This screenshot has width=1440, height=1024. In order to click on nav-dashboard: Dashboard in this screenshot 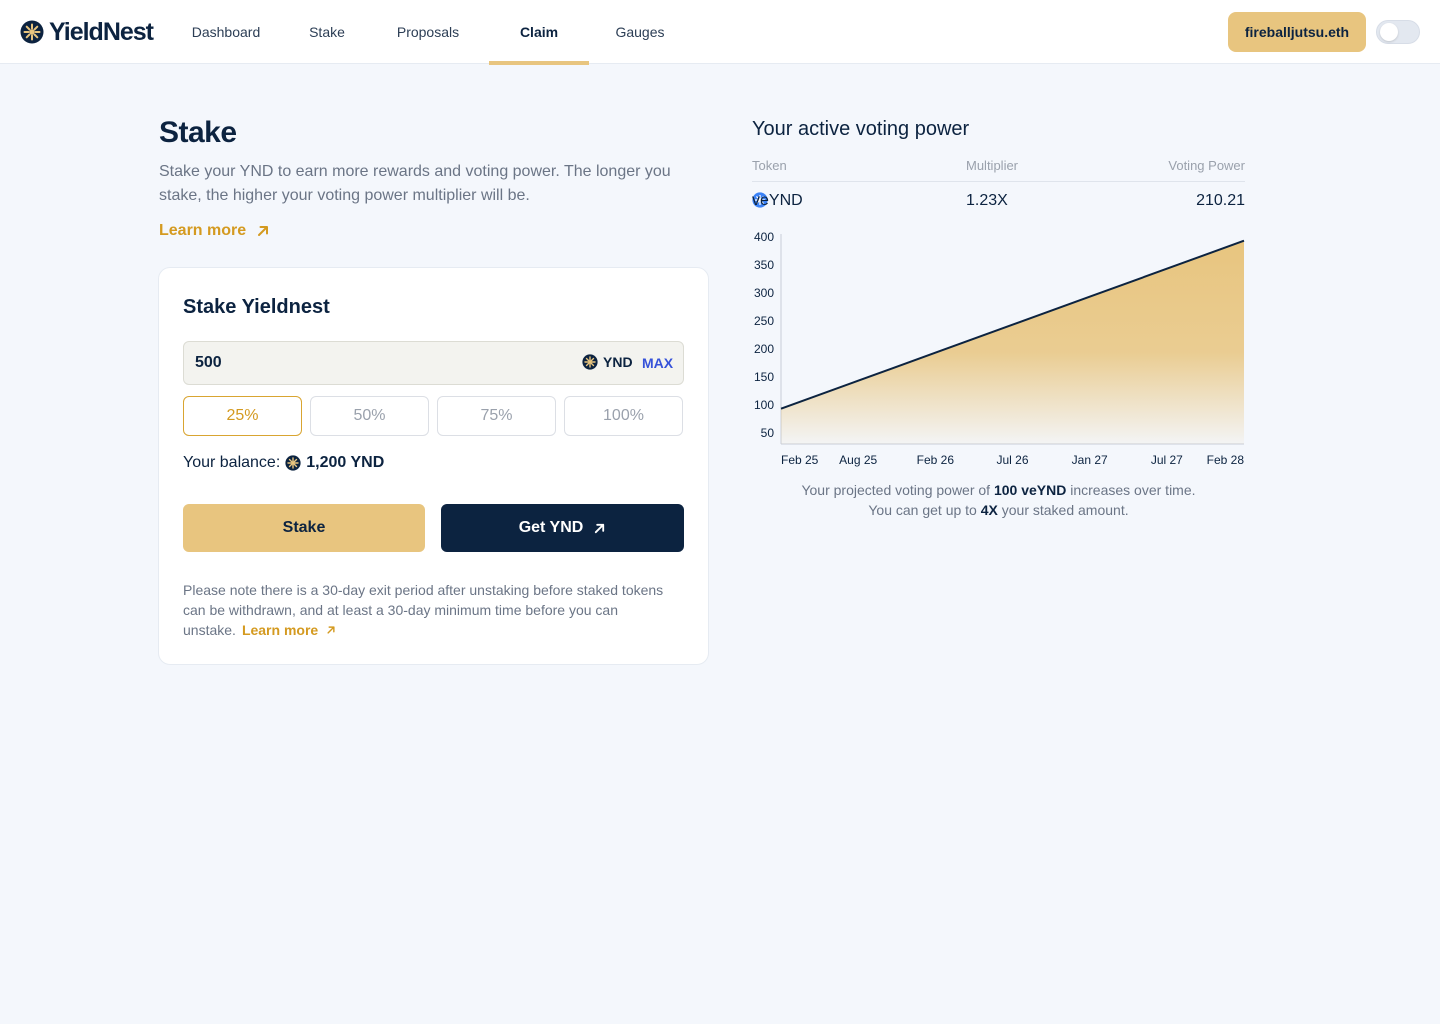, I will do `click(226, 32)`.